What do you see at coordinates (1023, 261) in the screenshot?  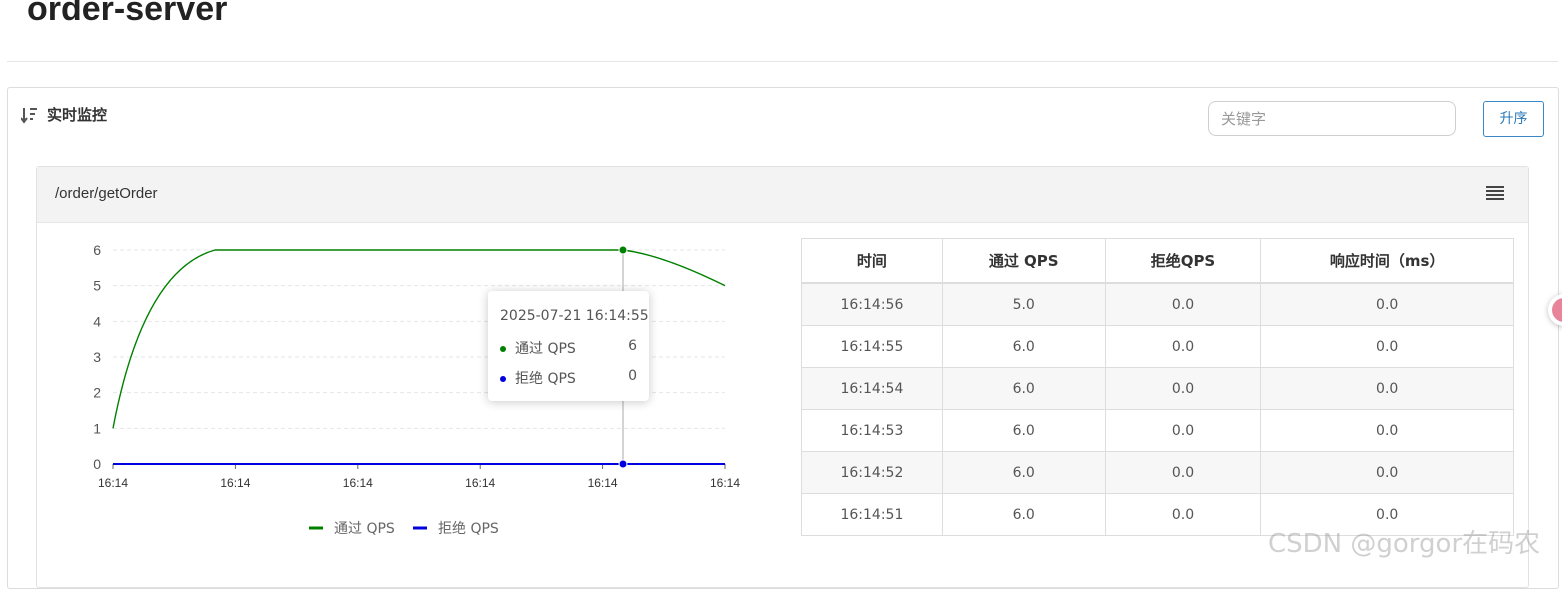 I see `table-header-pass-qps: 通过 QPS` at bounding box center [1023, 261].